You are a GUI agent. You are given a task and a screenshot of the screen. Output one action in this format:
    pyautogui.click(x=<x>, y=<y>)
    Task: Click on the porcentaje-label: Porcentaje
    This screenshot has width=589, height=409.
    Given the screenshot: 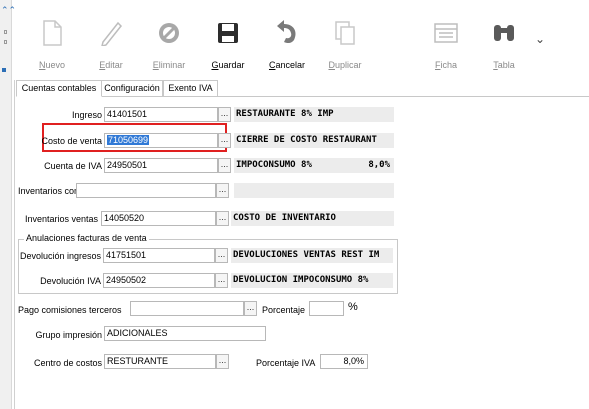 What is the action you would take?
    pyautogui.click(x=284, y=310)
    